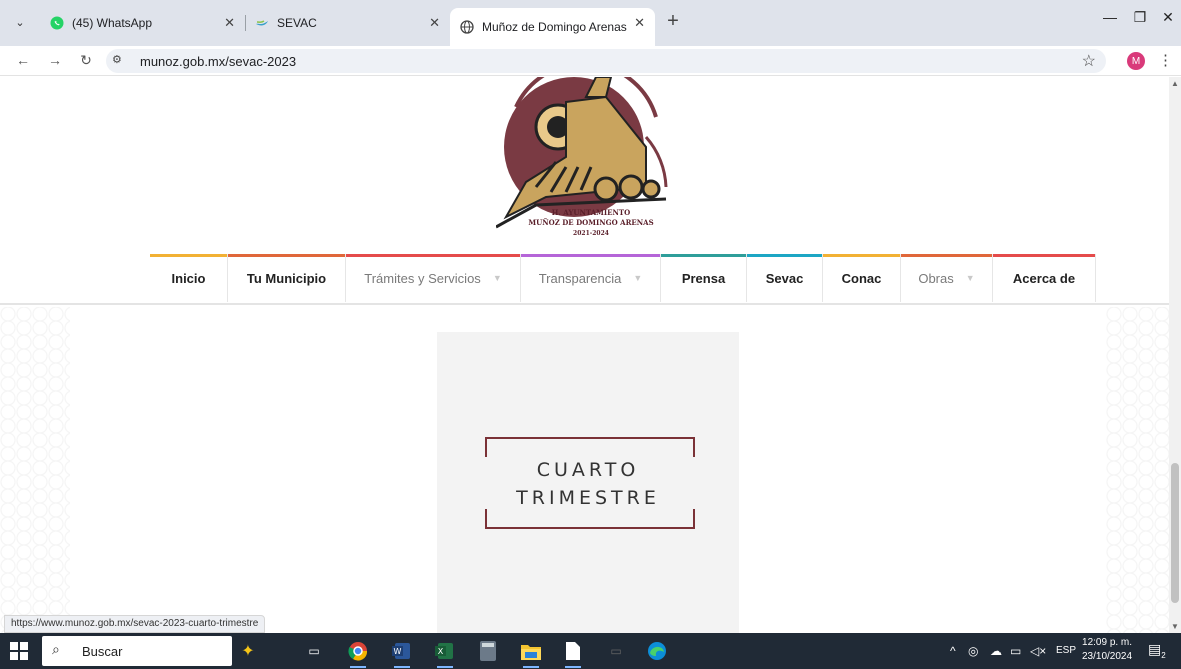 The height and width of the screenshot is (669, 1181). I want to click on reload-button: ↻, so click(86, 60).